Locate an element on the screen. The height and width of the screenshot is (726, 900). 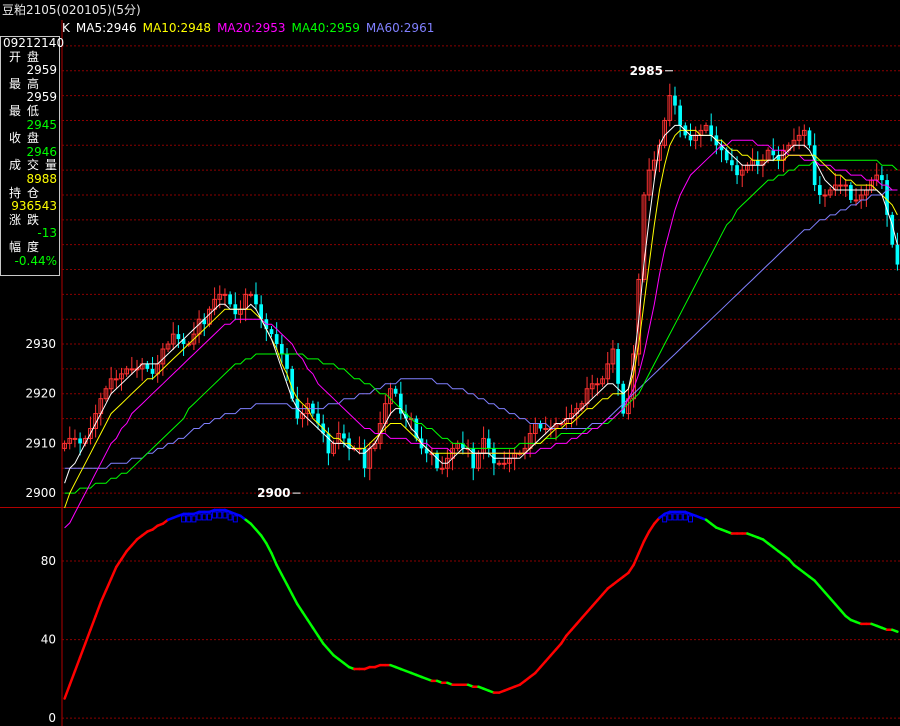
info-label: 最低 is located at coordinates (27, 110).